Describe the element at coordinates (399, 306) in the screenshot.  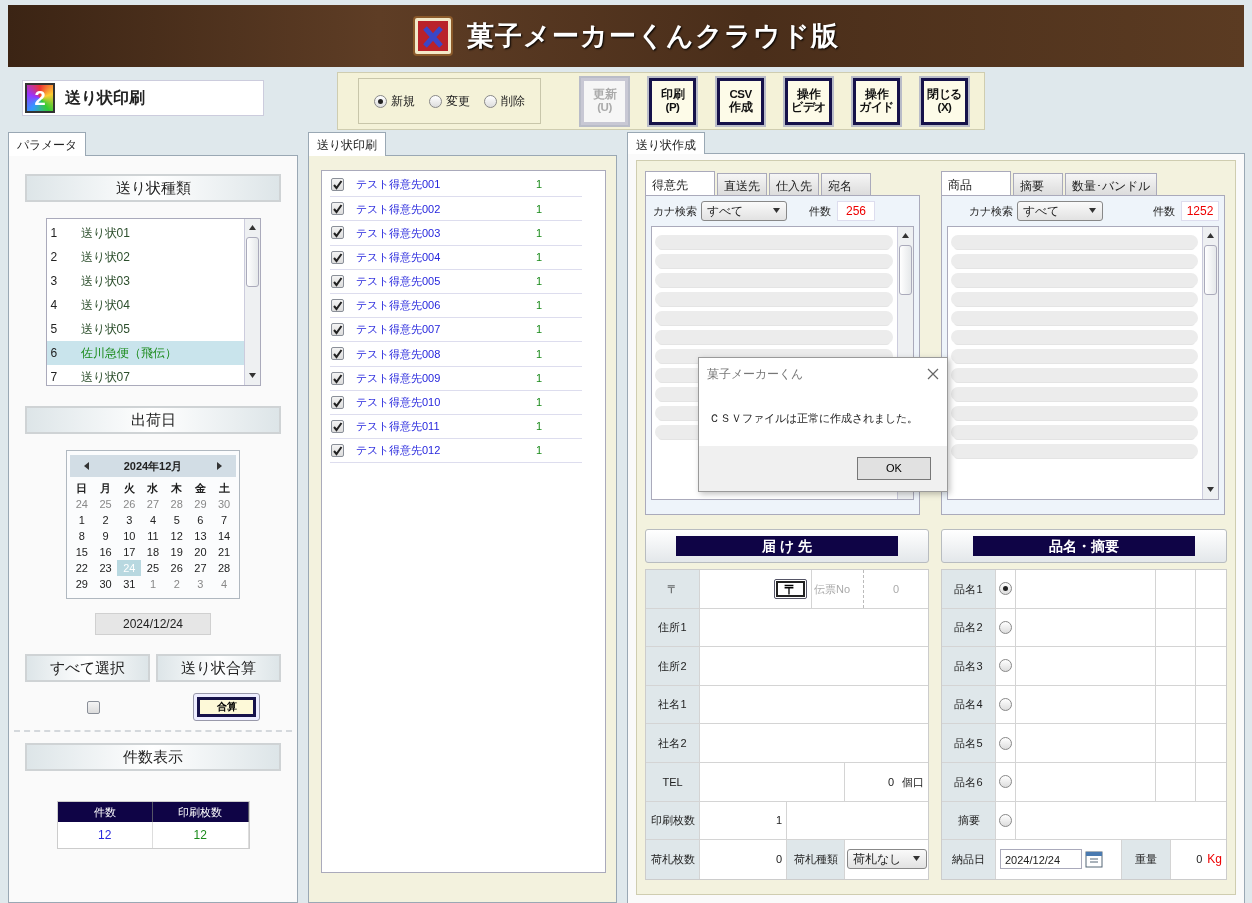
I see `customer-name: テスト得意先006` at that location.